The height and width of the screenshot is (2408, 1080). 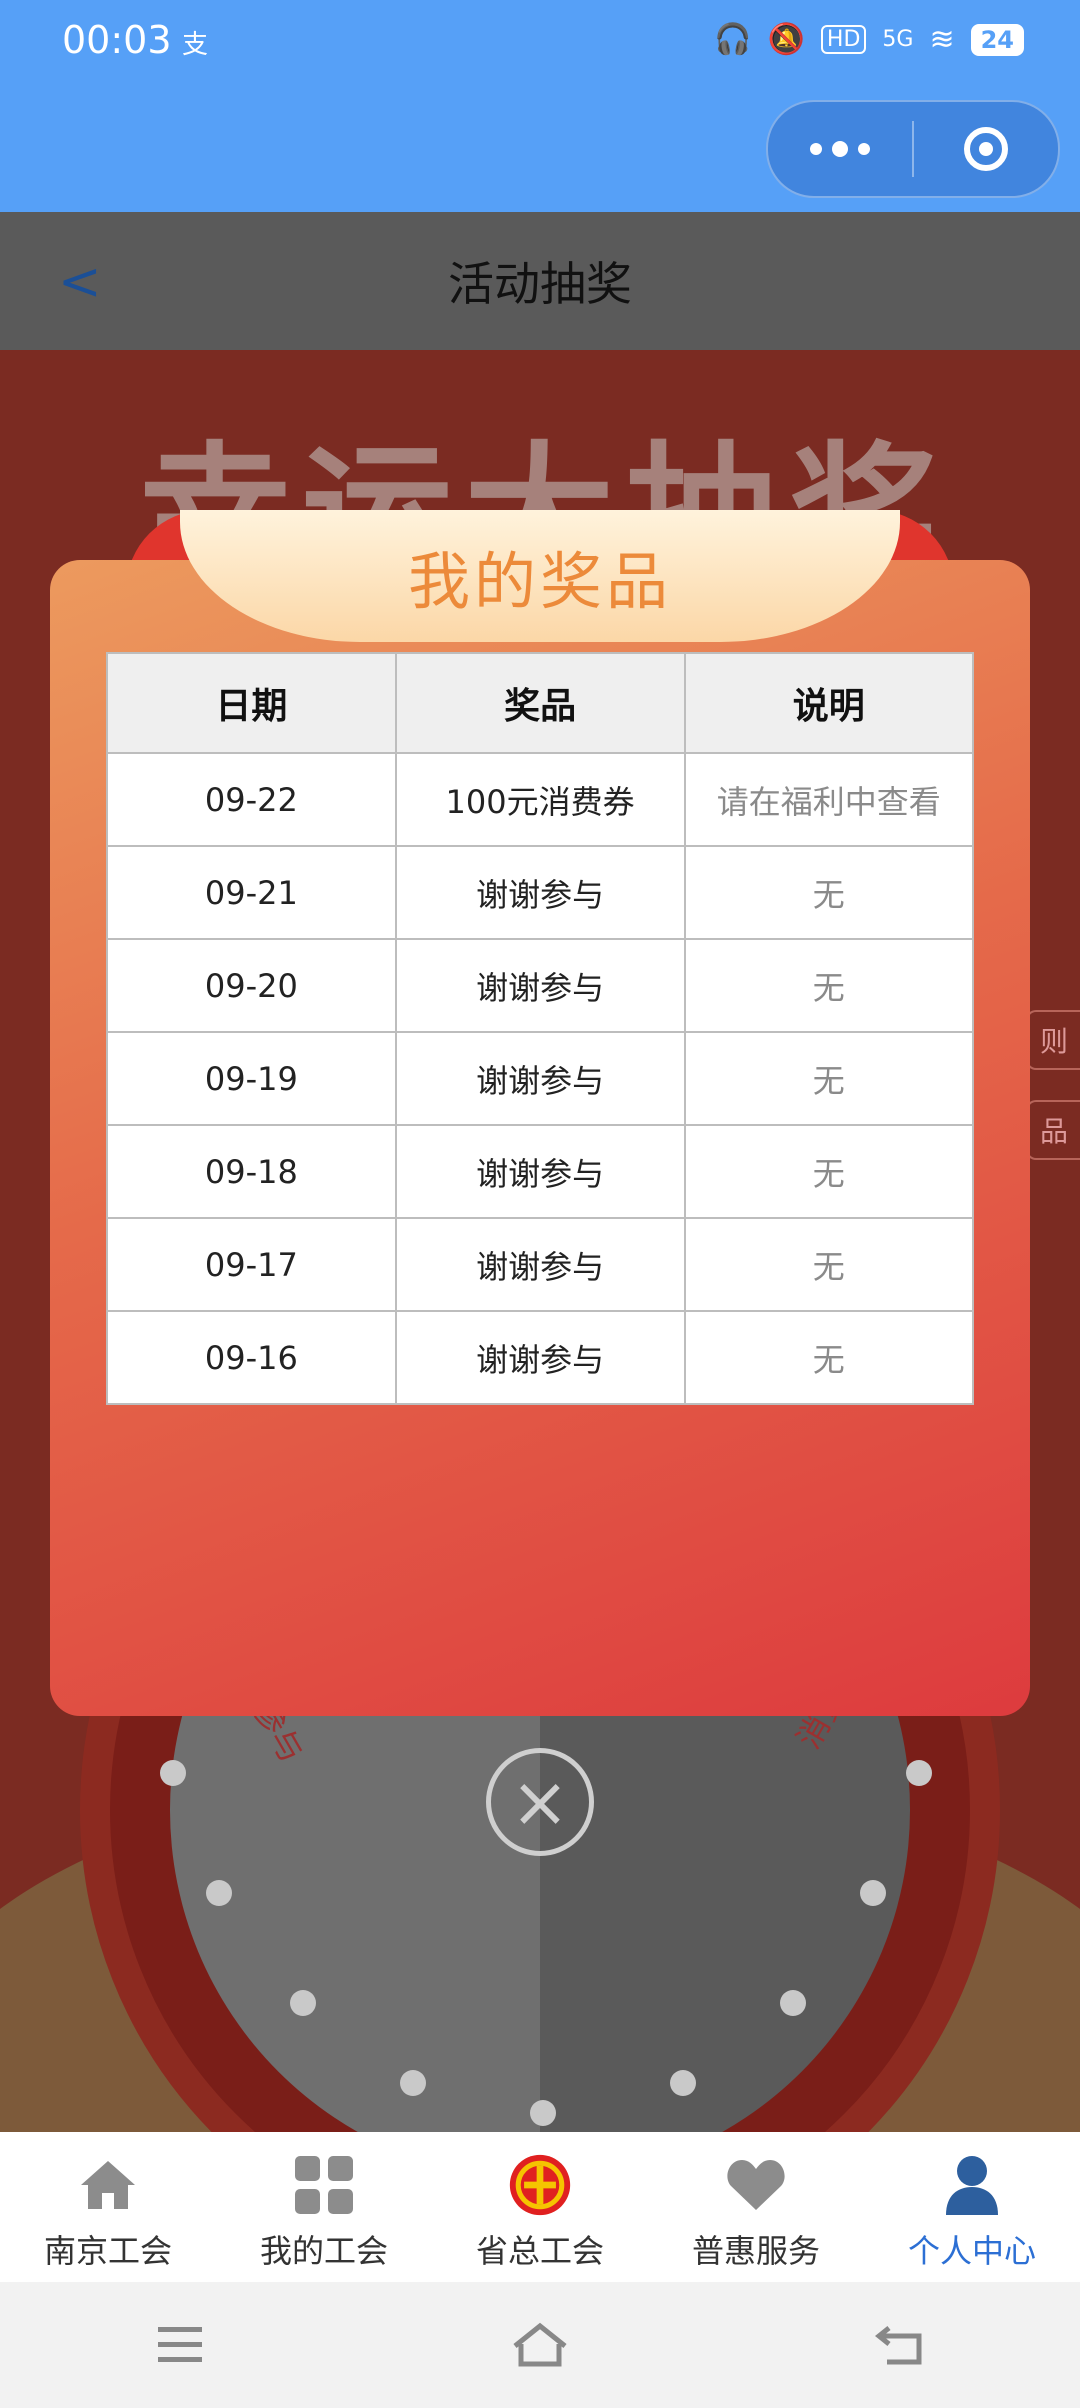 I want to click on home-outline-icon, so click(x=540, y=2344).